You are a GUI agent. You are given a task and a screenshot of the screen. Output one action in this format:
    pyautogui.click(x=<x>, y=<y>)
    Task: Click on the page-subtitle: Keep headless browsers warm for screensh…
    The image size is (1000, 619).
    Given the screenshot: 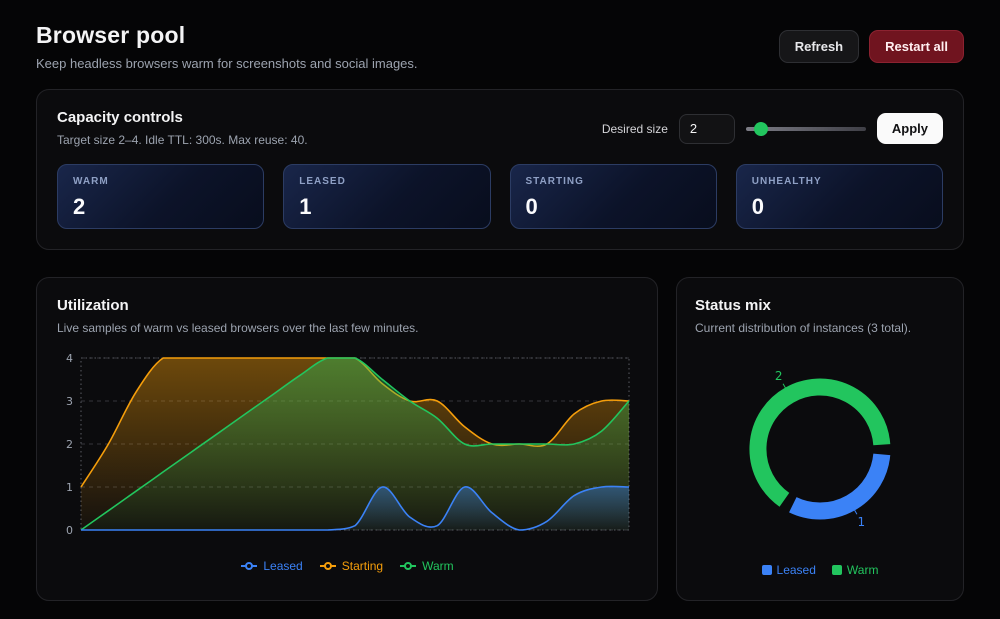 What is the action you would take?
    pyautogui.click(x=227, y=63)
    